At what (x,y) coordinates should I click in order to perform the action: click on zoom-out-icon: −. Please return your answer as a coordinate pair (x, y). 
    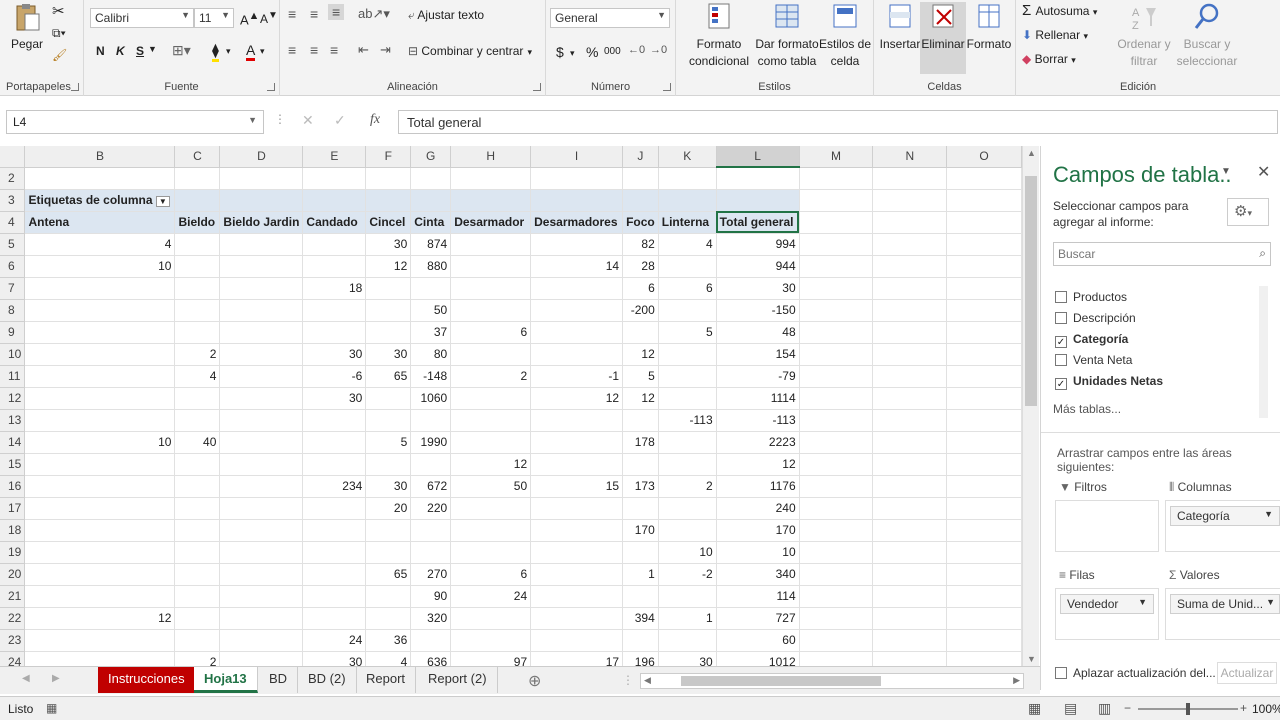
    Looking at the image, I should click on (1127, 708).